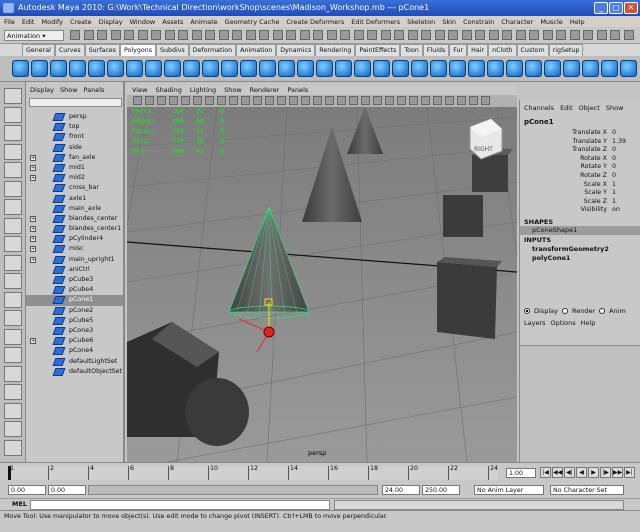  What do you see at coordinates (253, 472) in the screenshot?
I see `time-slider-track: 1 2 4 6 8 10 12 14 16 18 20 22 24` at bounding box center [253, 472].